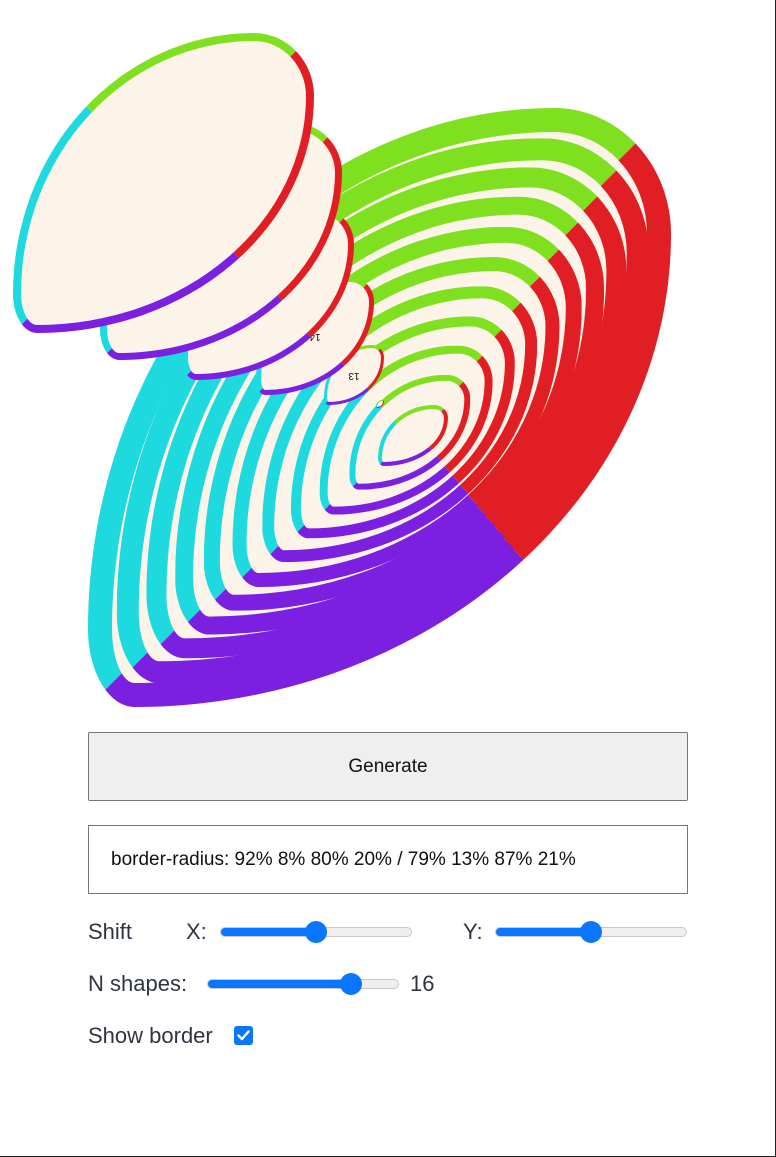 Image resolution: width=776 pixels, height=1157 pixels. I want to click on generate-button: Generate, so click(388, 766).